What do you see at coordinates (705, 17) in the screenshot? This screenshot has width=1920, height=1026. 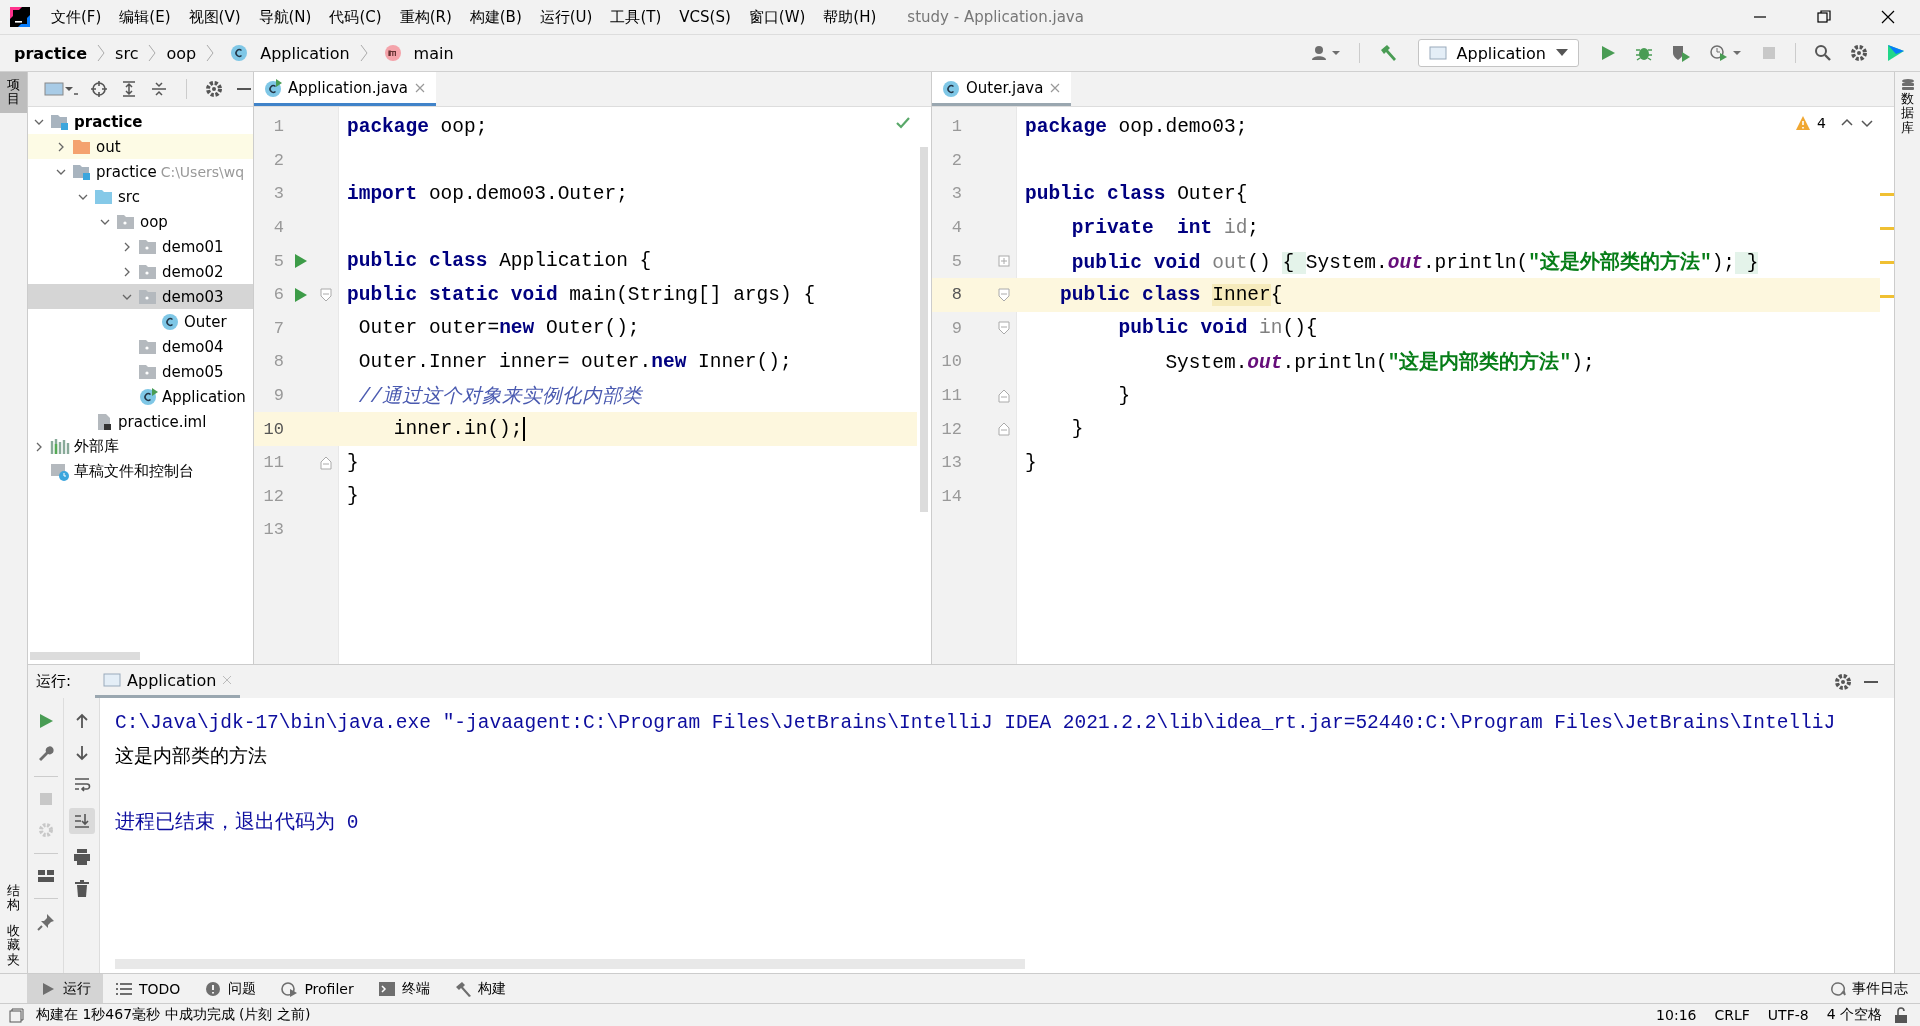 I see `menu-item: VCS(S)` at bounding box center [705, 17].